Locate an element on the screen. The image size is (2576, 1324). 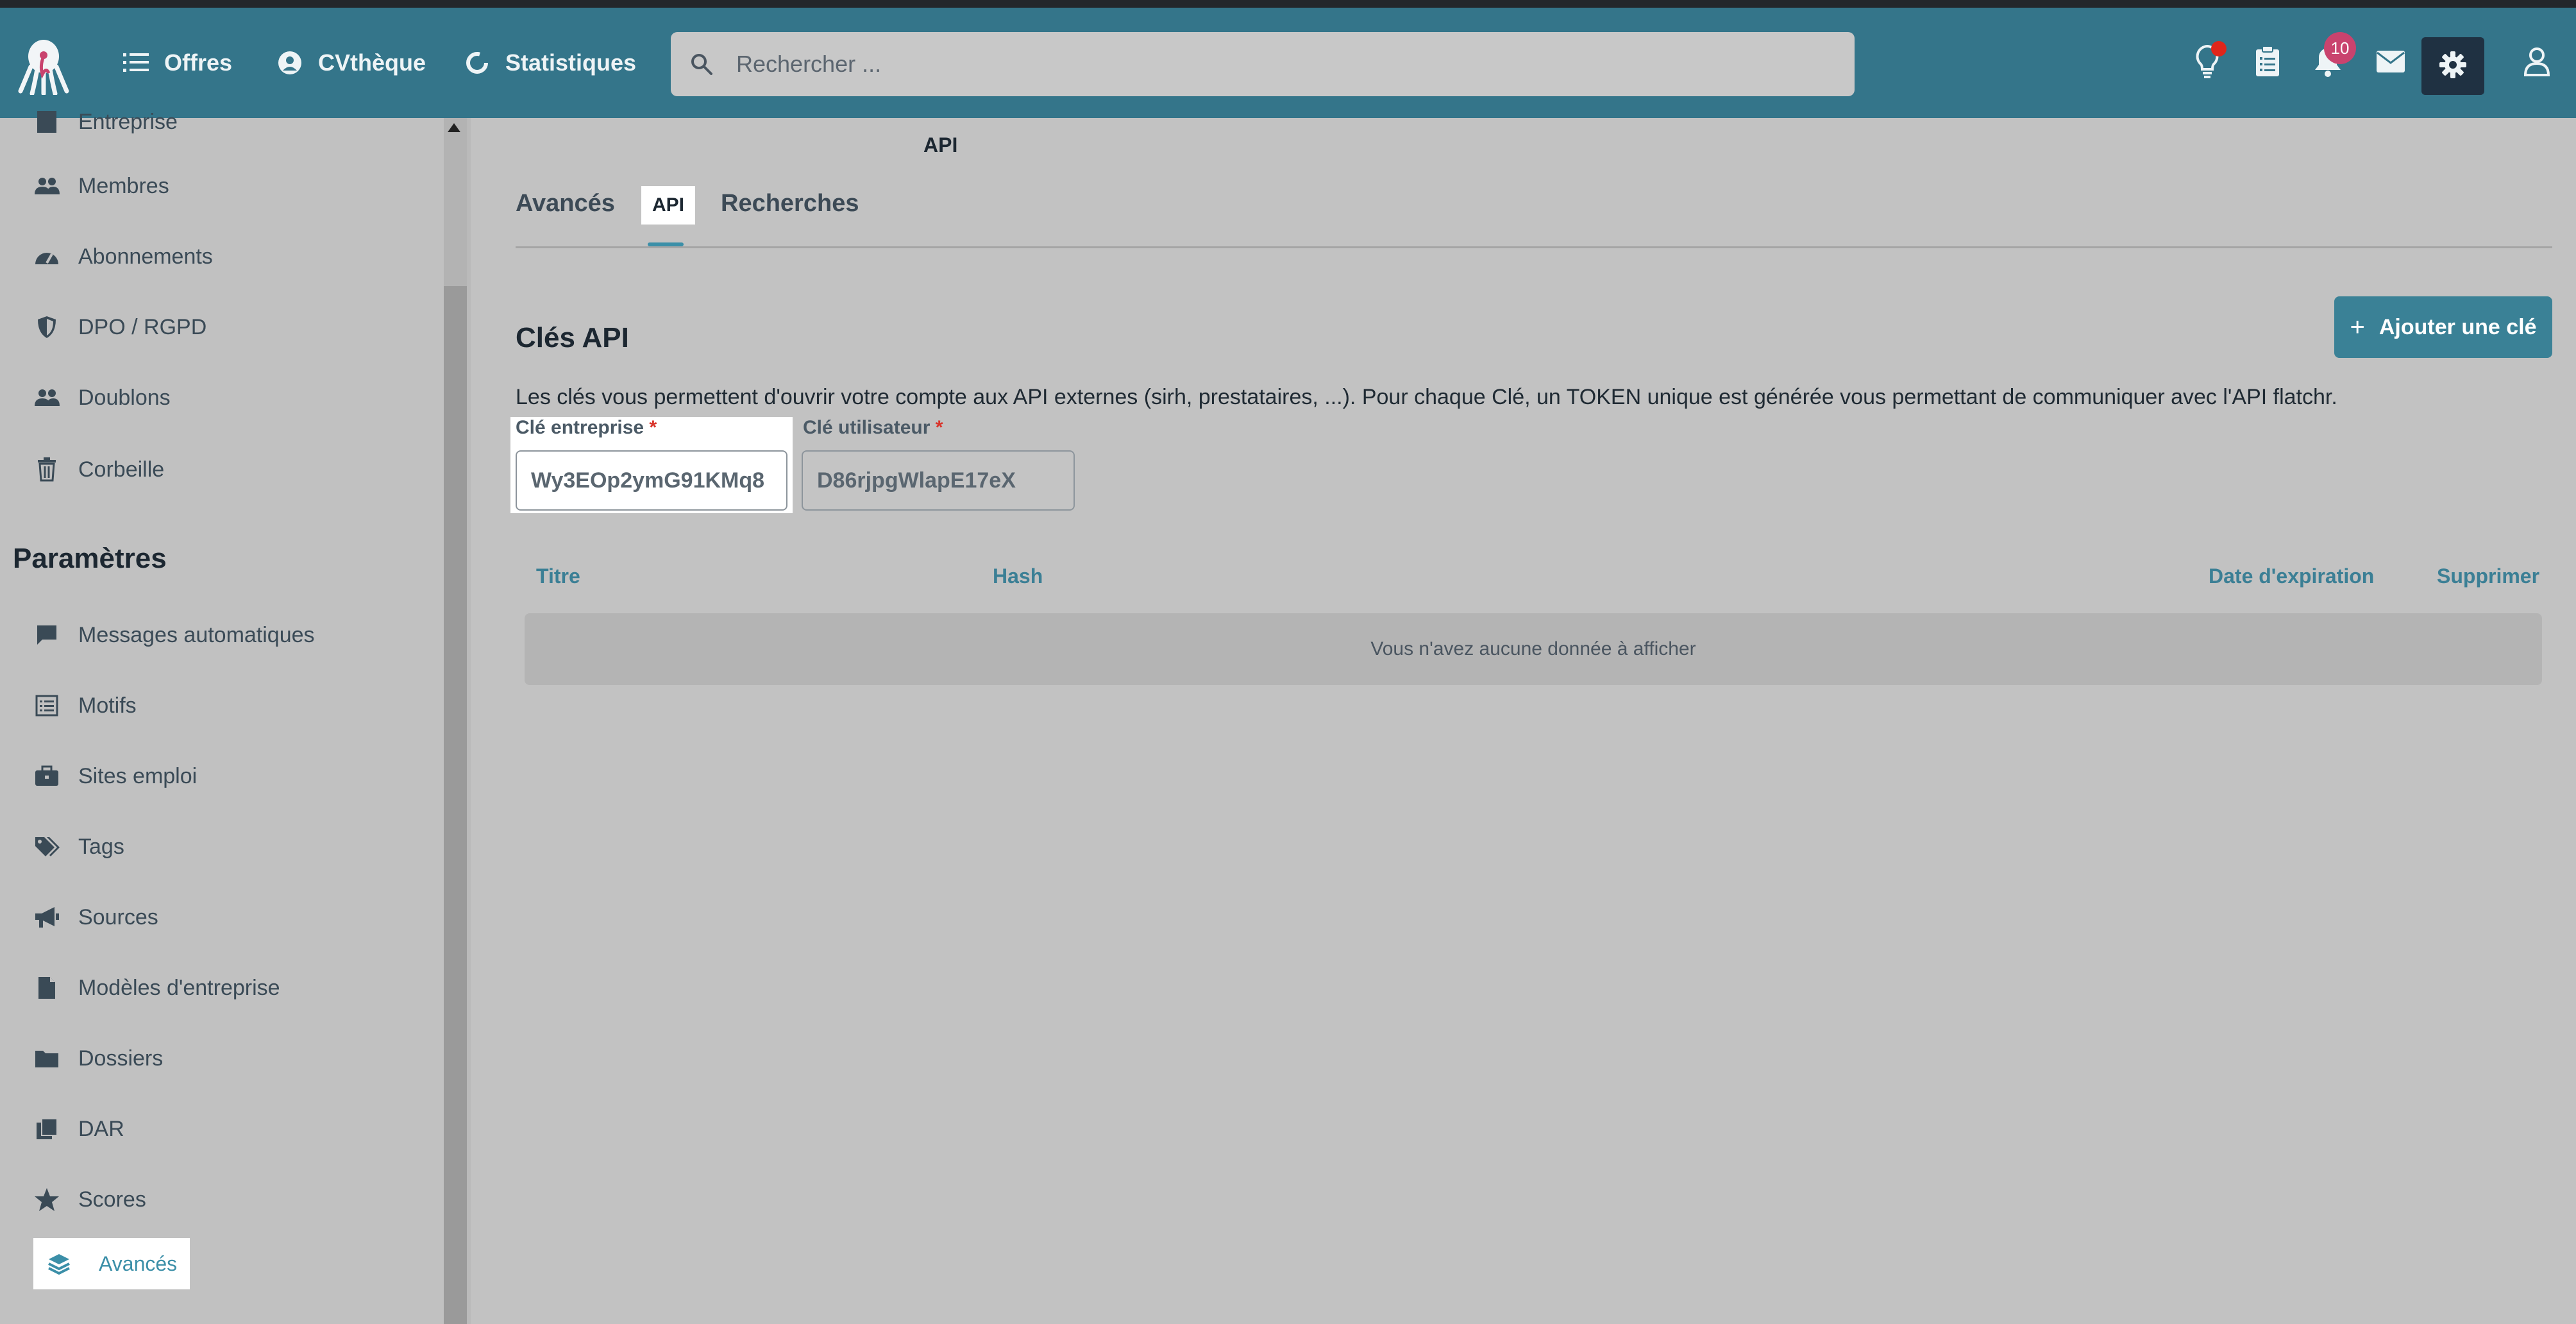
search-bar is located at coordinates (1263, 64).